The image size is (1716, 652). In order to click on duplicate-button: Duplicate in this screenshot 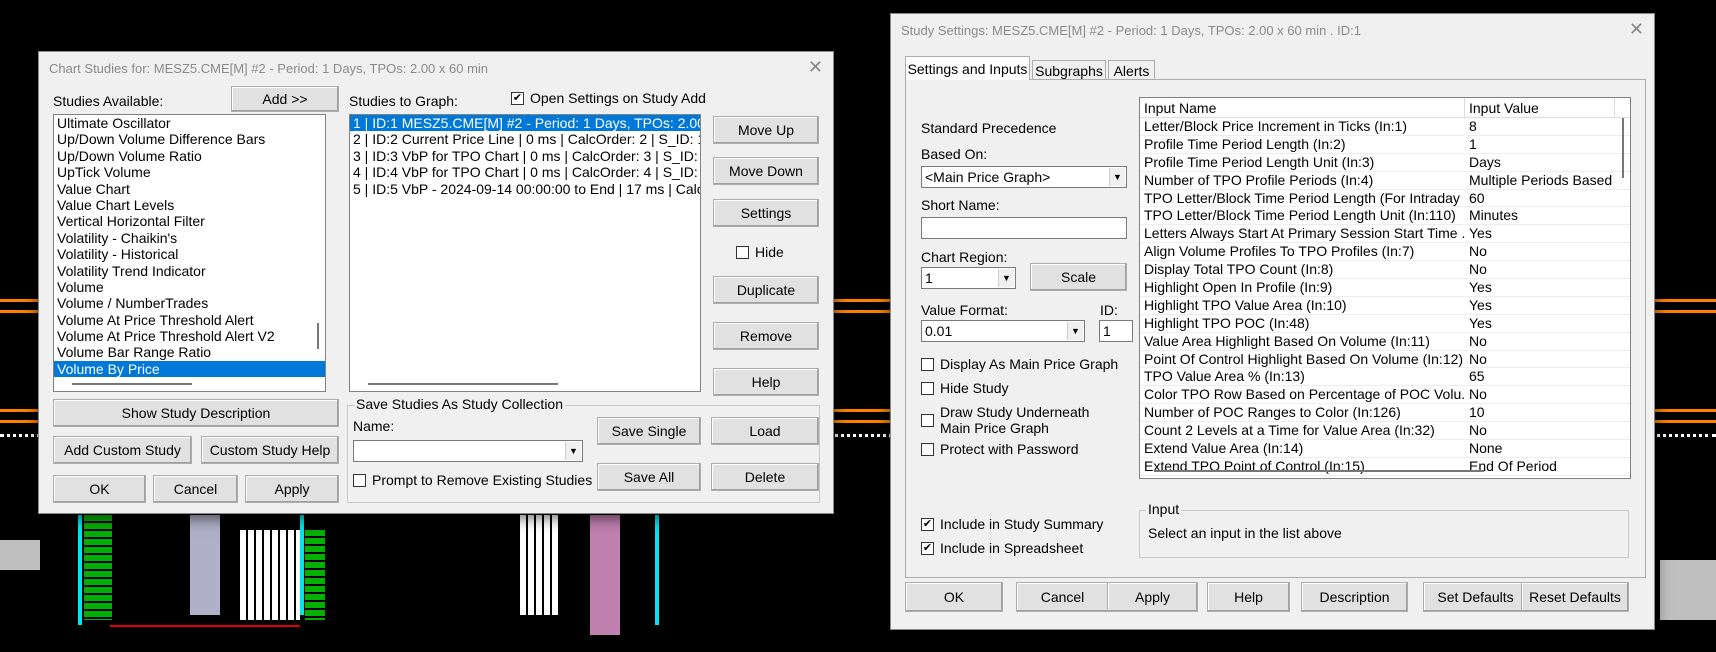, I will do `click(766, 290)`.